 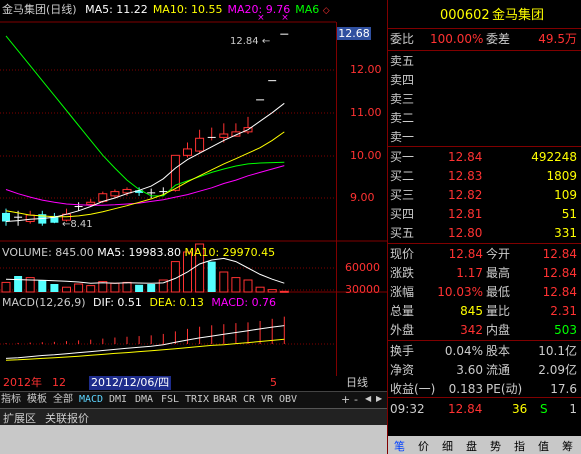 What do you see at coordinates (288, 399) in the screenshot?
I see `indicator-tab-obv: OBV` at bounding box center [288, 399].